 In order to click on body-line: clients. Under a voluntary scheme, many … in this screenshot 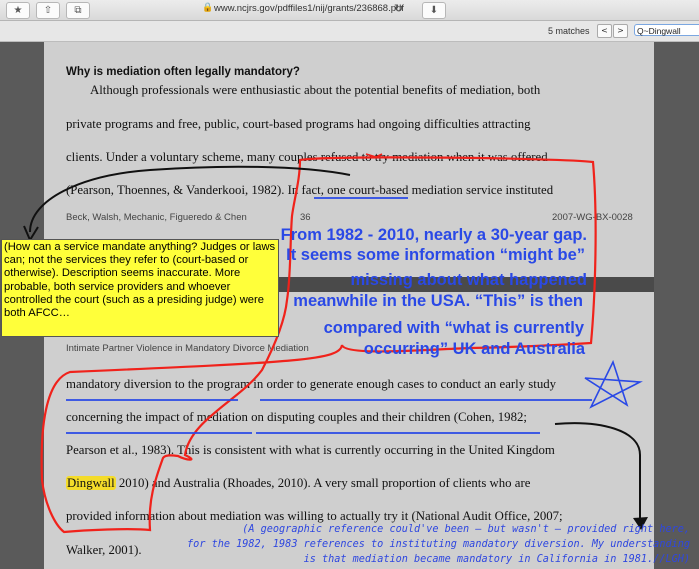, I will do `click(307, 157)`.